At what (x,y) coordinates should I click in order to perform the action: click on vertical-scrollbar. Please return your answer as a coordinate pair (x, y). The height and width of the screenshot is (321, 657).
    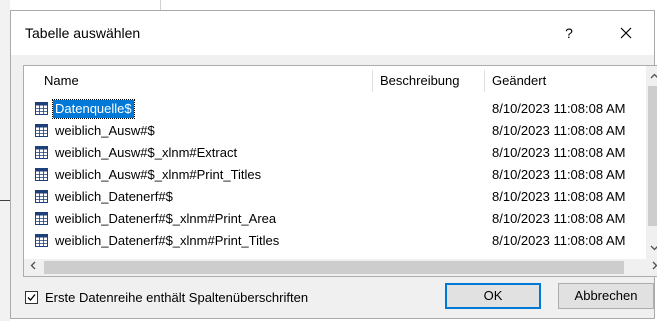
    Looking at the image, I should click on (651, 163).